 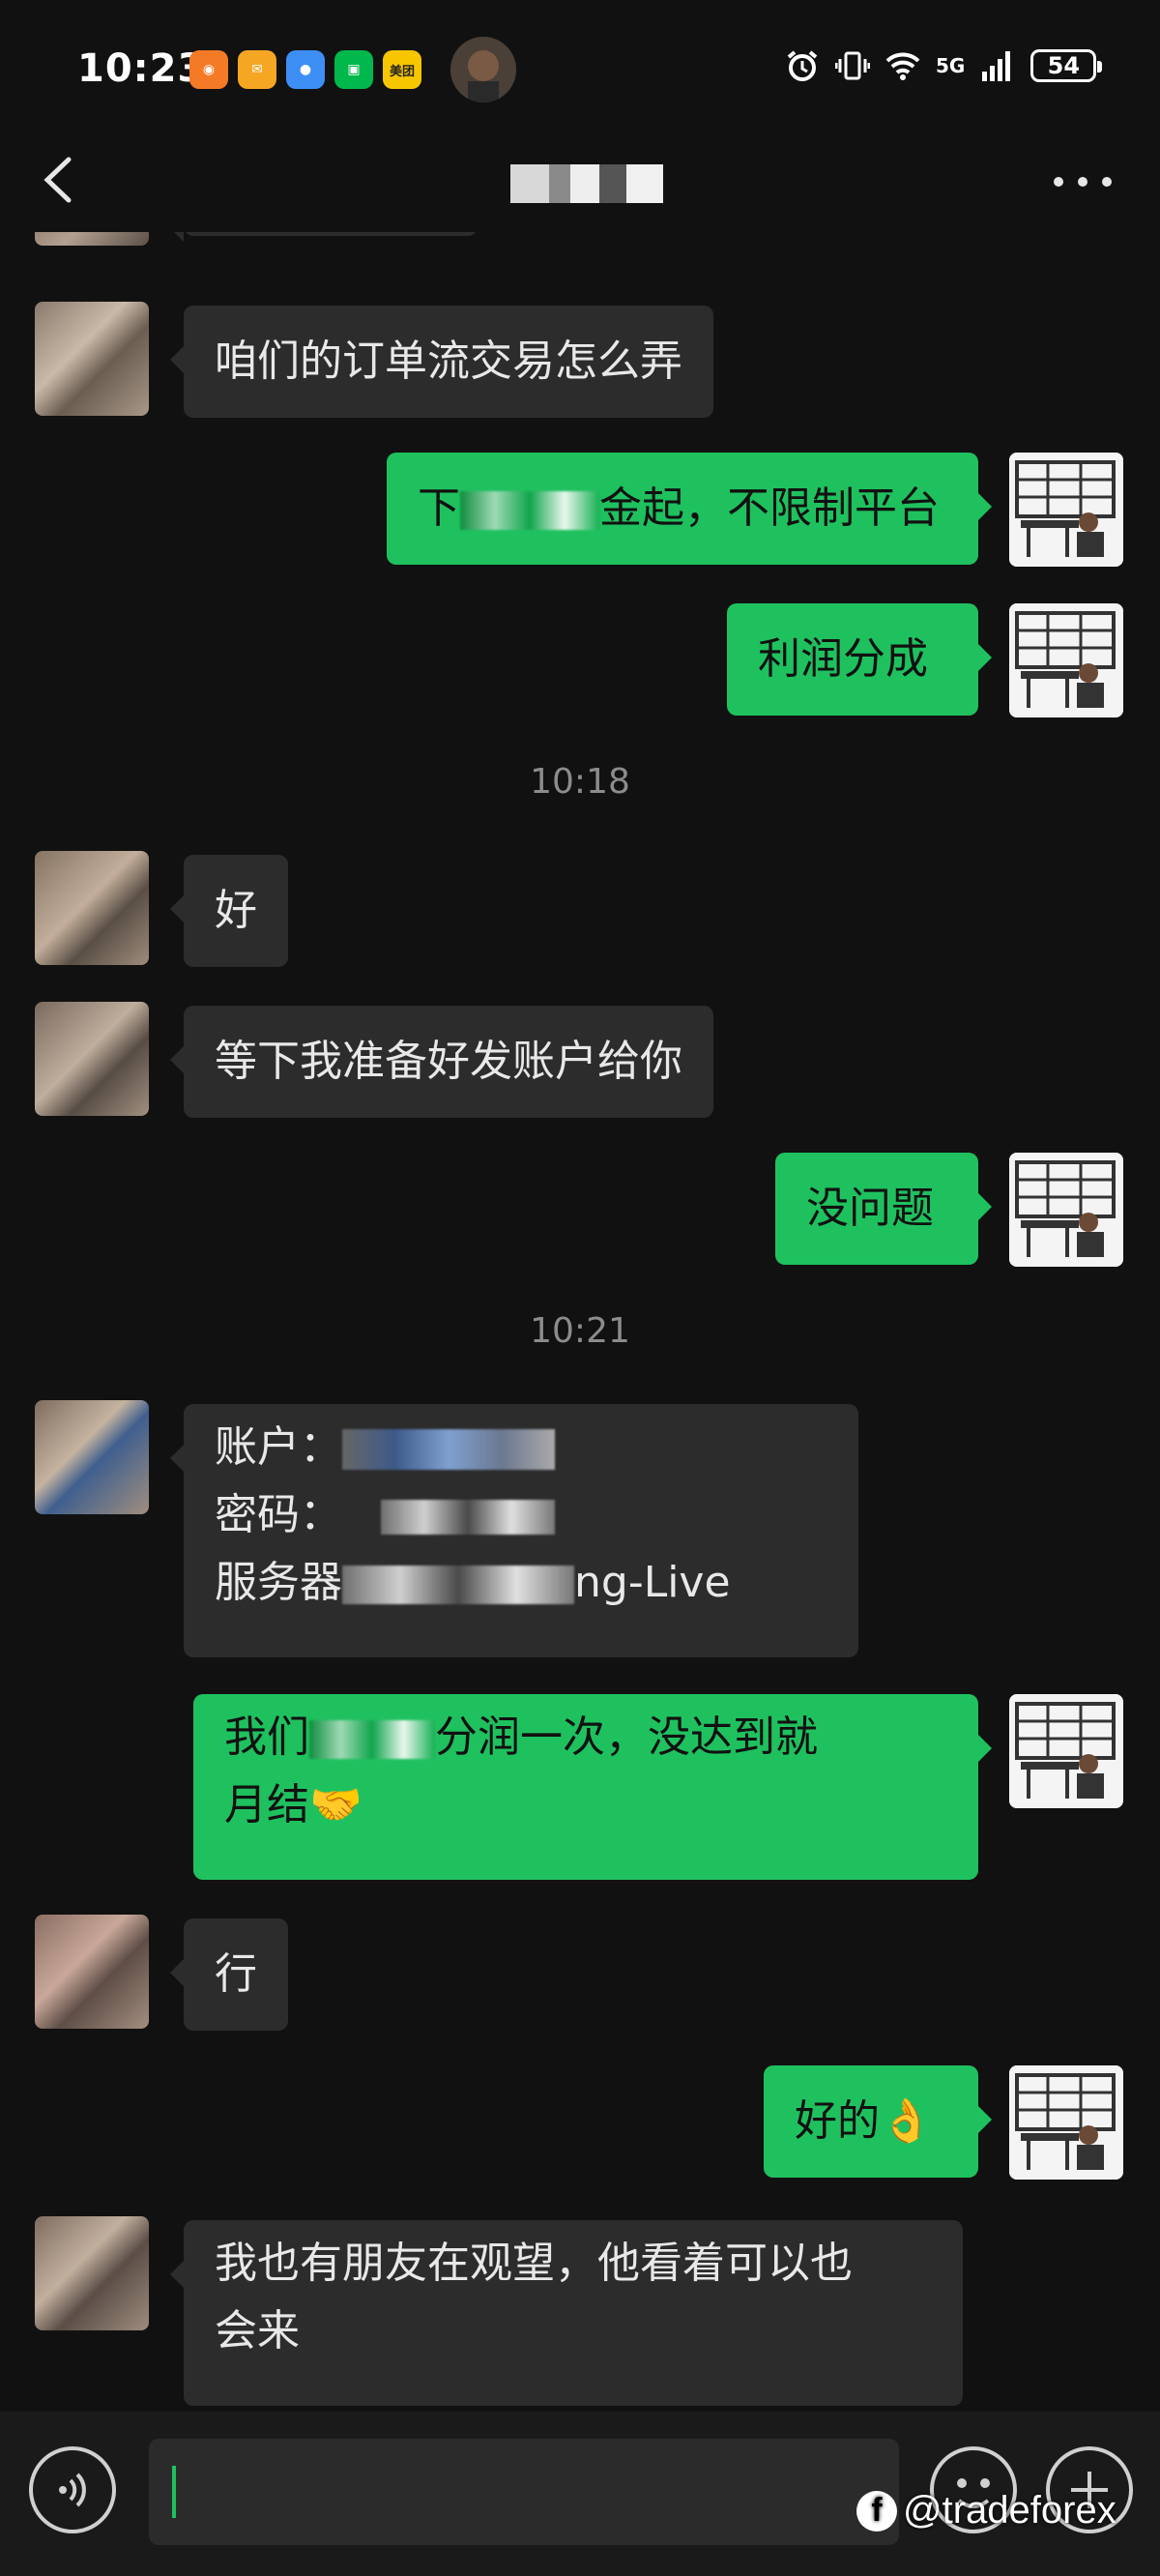 I want to click on more-options-button, so click(x=1083, y=181).